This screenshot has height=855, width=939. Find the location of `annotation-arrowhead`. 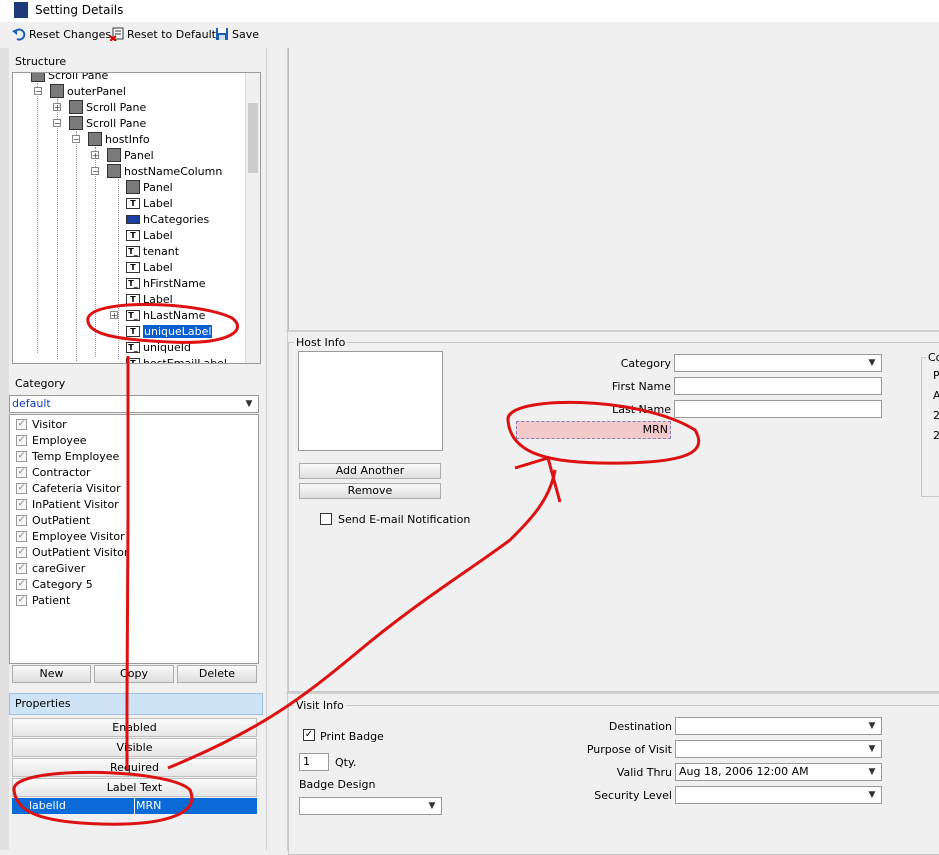

annotation-arrowhead is located at coordinates (538, 479).